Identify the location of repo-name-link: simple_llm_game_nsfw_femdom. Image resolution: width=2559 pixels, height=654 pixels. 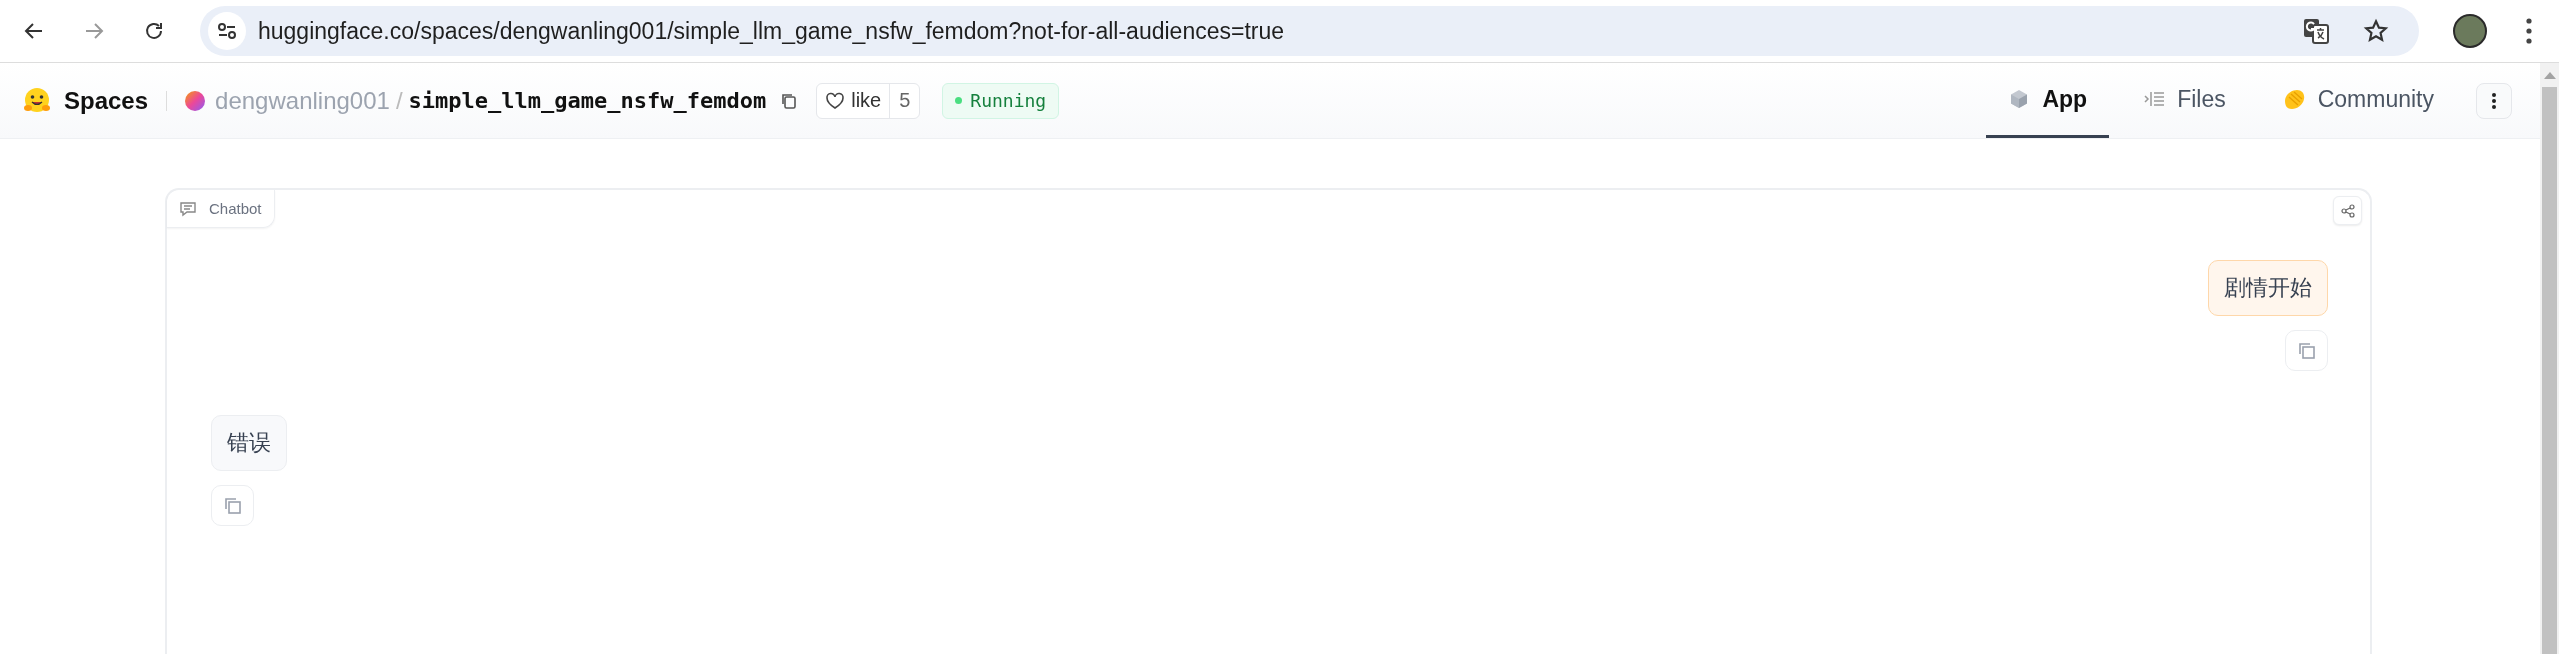
(587, 100).